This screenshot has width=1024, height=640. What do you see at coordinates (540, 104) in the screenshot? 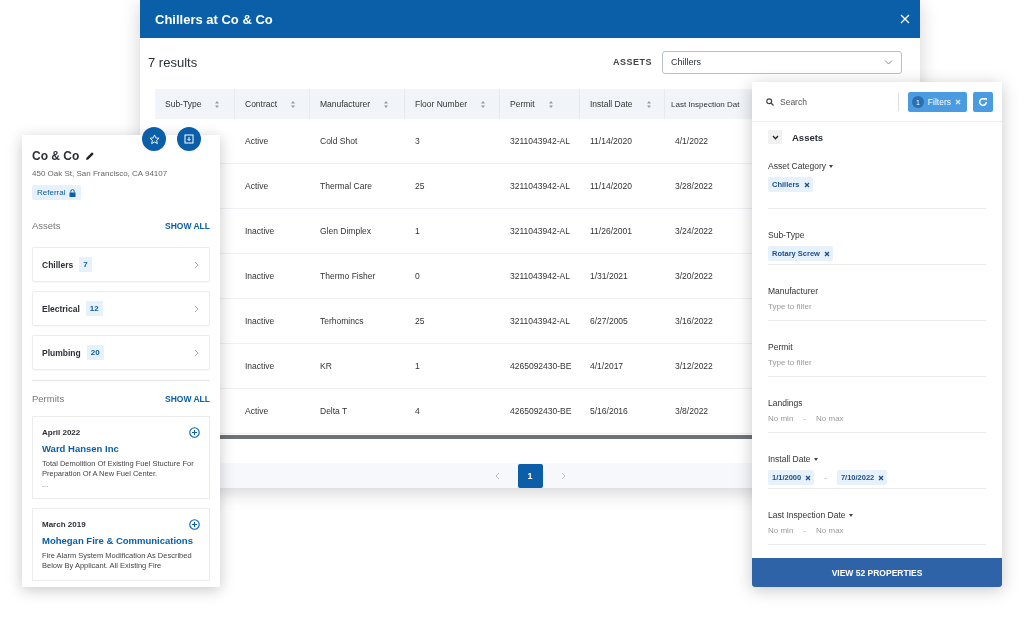
I see `column-header: Permit` at bounding box center [540, 104].